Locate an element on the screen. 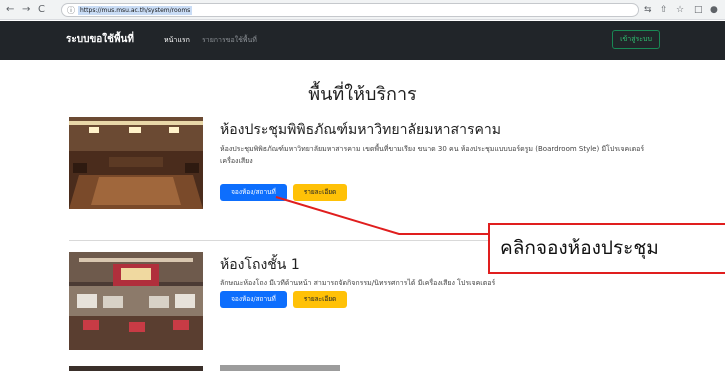  annotation-text: คลิกจองห้องประชุม is located at coordinates (579, 248).